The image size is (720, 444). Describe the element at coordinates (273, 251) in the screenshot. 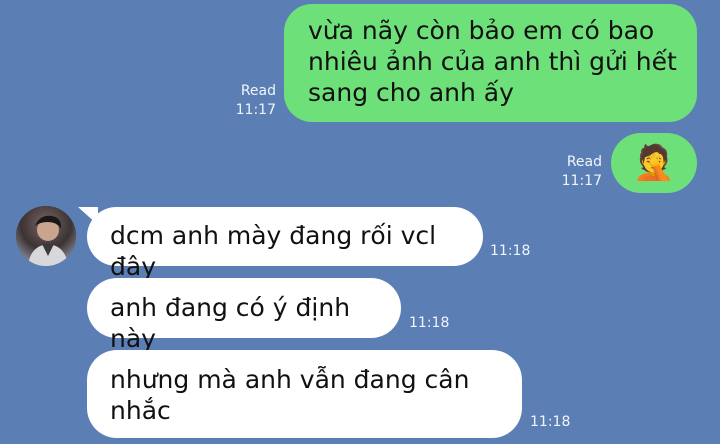

I see `message-text: dcm anh mày đang rối vcl đây` at that location.